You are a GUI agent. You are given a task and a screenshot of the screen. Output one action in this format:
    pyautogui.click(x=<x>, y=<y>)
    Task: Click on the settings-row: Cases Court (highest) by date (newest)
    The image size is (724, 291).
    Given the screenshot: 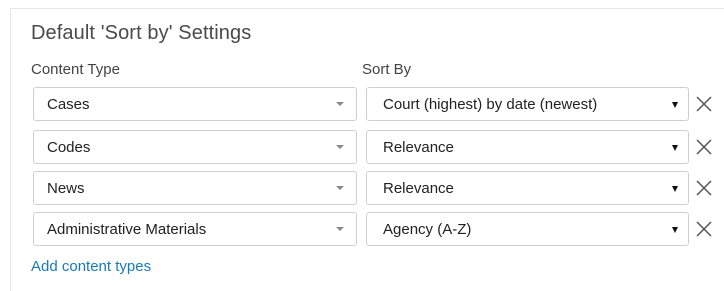 What is the action you would take?
    pyautogui.click(x=362, y=104)
    